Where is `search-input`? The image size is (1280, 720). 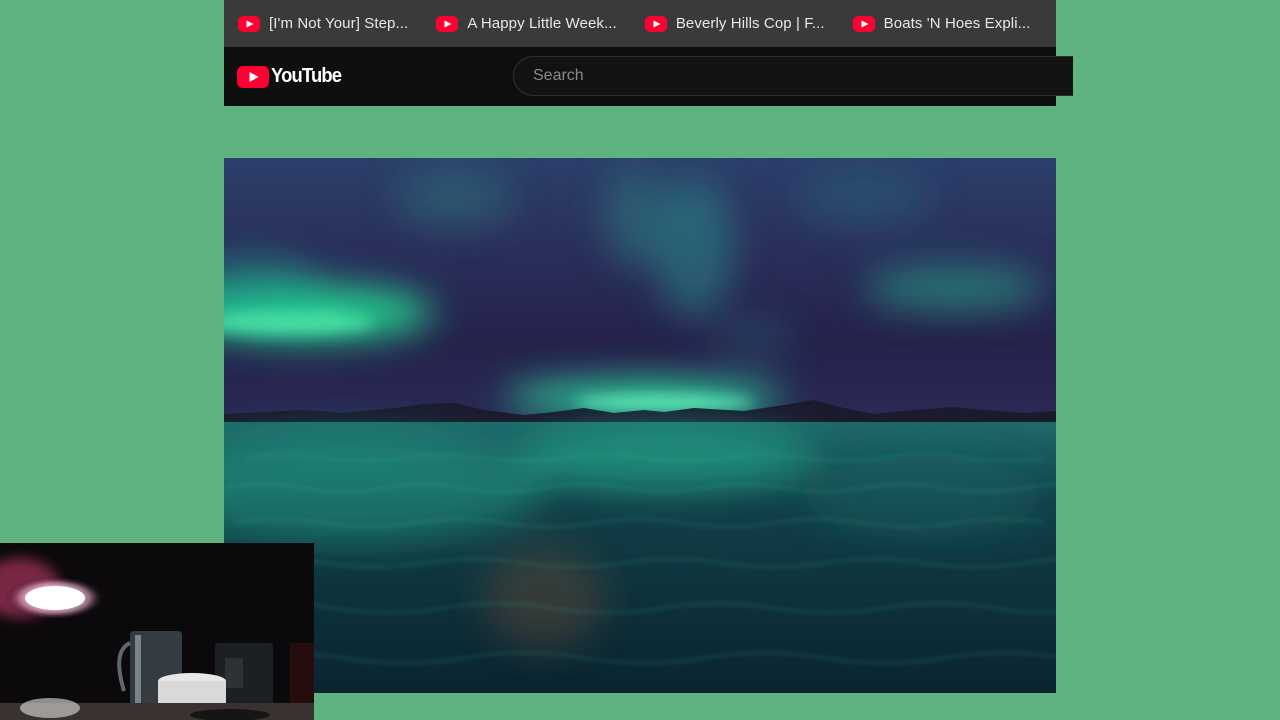 search-input is located at coordinates (802, 76).